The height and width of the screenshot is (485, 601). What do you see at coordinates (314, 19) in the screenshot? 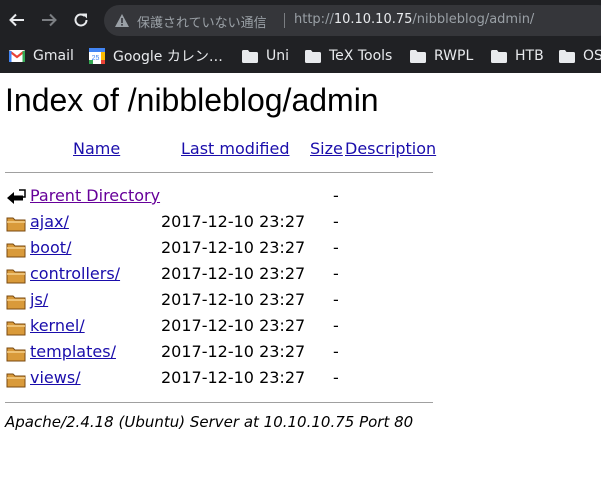
I see `url-scheme: http://` at bounding box center [314, 19].